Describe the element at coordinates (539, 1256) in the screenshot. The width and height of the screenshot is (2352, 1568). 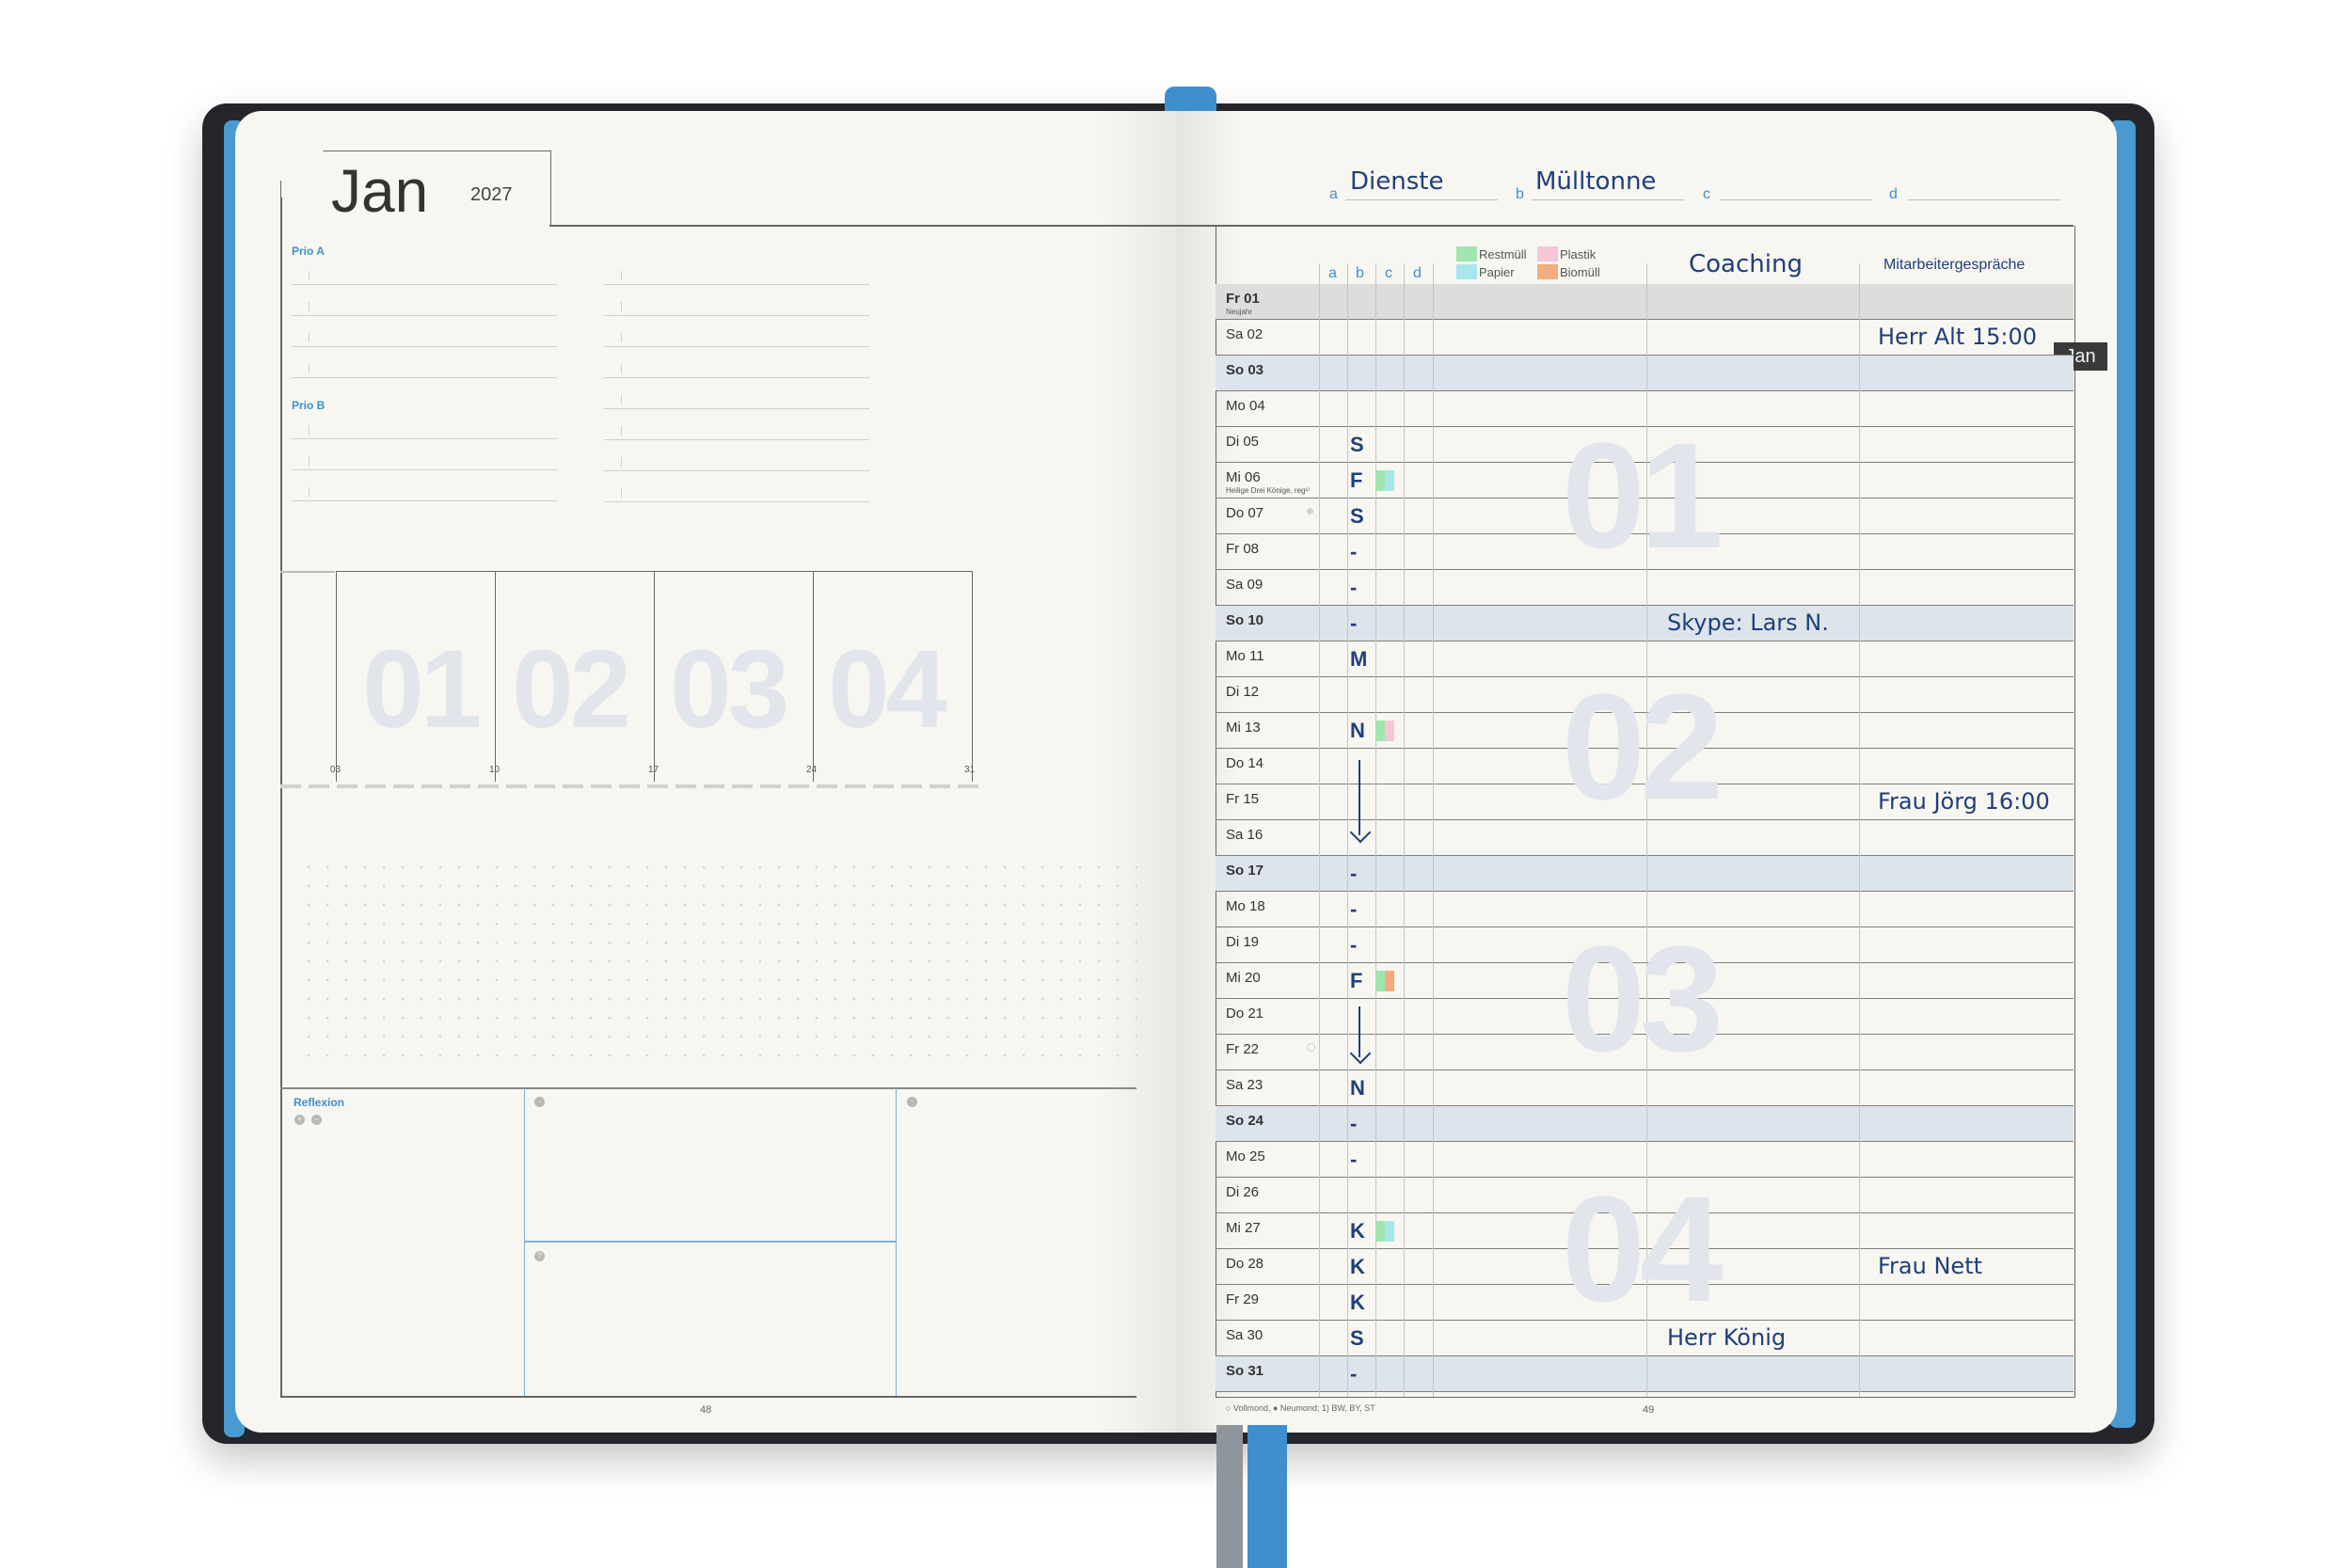
I see `question-icon: ?` at that location.